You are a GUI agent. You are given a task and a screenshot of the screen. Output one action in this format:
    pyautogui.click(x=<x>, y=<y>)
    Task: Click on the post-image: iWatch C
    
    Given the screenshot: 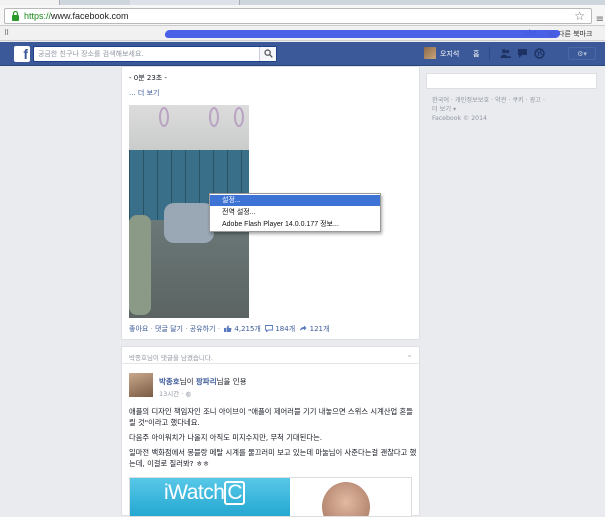 What is the action you would take?
    pyautogui.click(x=270, y=497)
    